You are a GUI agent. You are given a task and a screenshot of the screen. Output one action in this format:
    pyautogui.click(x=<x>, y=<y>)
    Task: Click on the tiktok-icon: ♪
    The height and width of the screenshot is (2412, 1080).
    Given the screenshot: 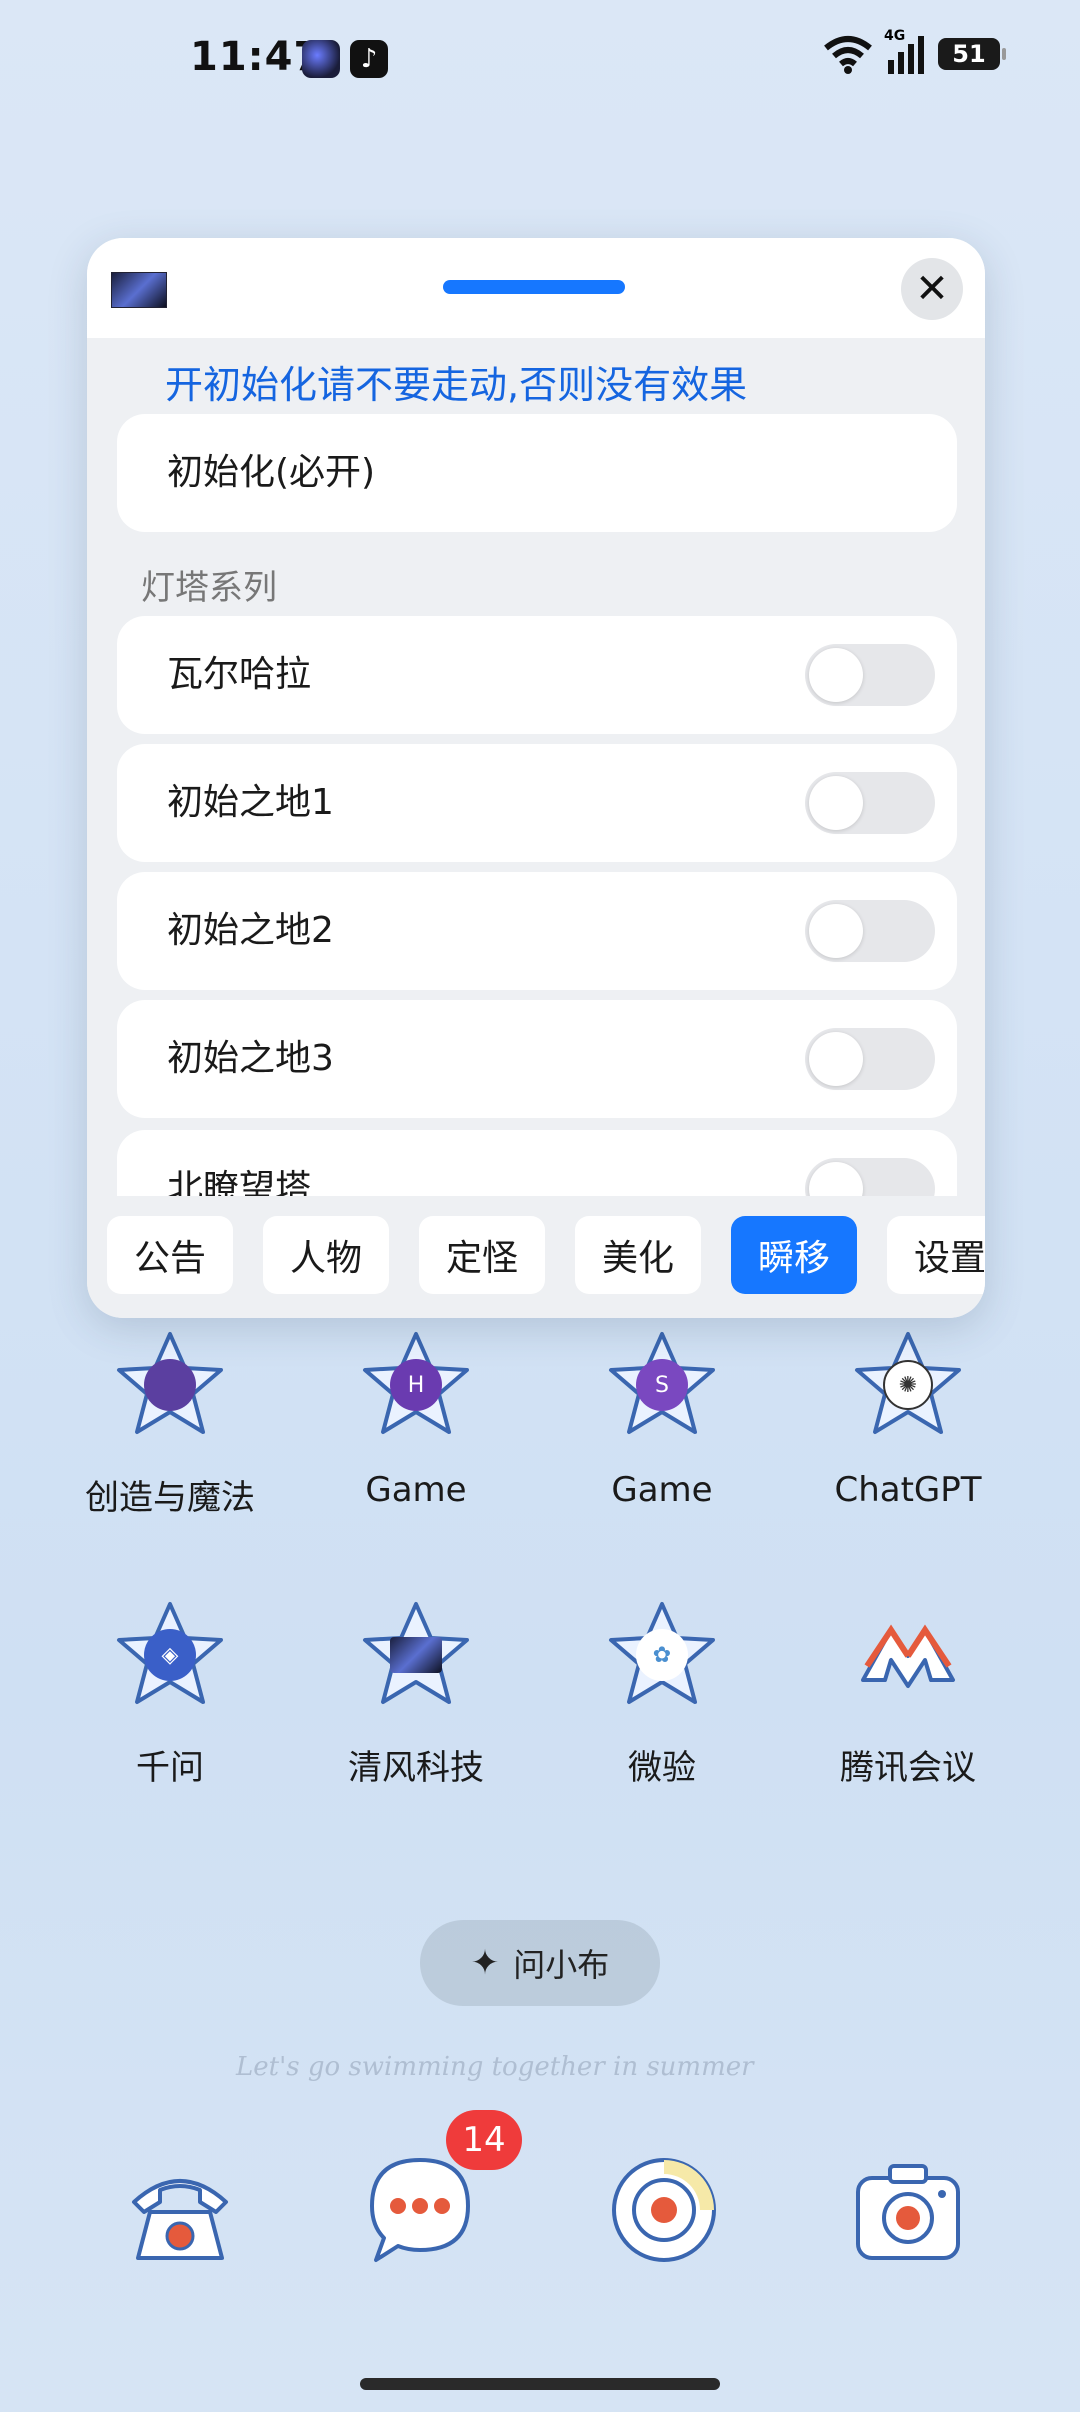 What is the action you would take?
    pyautogui.click(x=369, y=59)
    